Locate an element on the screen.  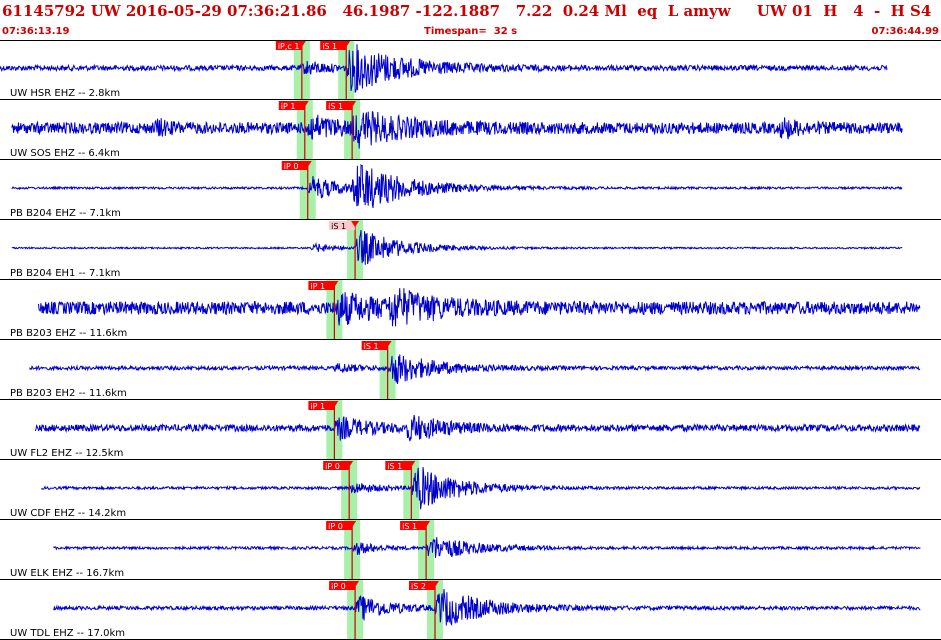
pick-label: iS 2 is located at coordinates (418, 586).